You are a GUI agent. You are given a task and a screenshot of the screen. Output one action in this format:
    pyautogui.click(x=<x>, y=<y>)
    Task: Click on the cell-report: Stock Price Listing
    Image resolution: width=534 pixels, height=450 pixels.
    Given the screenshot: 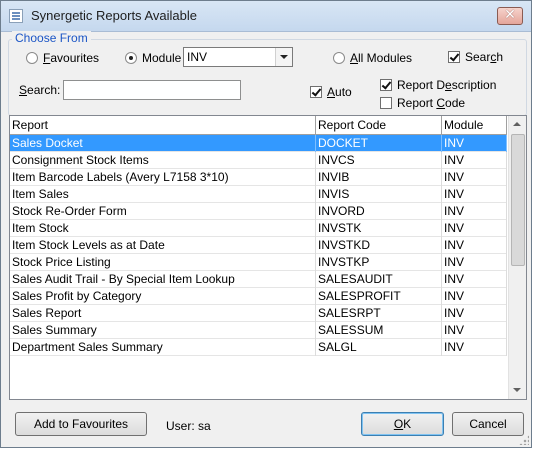 What is the action you would take?
    pyautogui.click(x=163, y=262)
    